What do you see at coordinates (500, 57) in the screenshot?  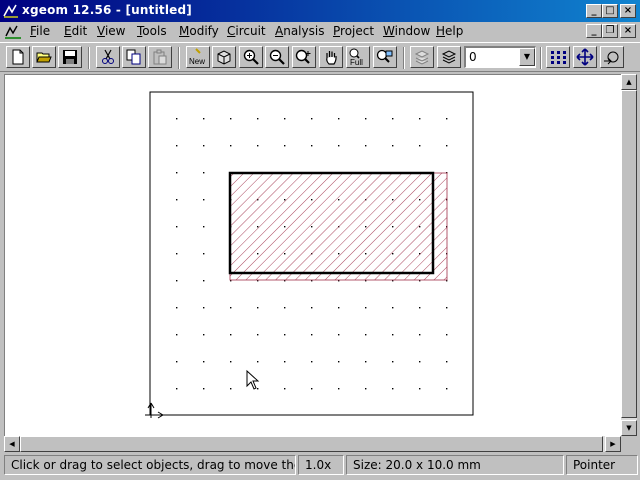 I see `layer-select: 0 ▼` at bounding box center [500, 57].